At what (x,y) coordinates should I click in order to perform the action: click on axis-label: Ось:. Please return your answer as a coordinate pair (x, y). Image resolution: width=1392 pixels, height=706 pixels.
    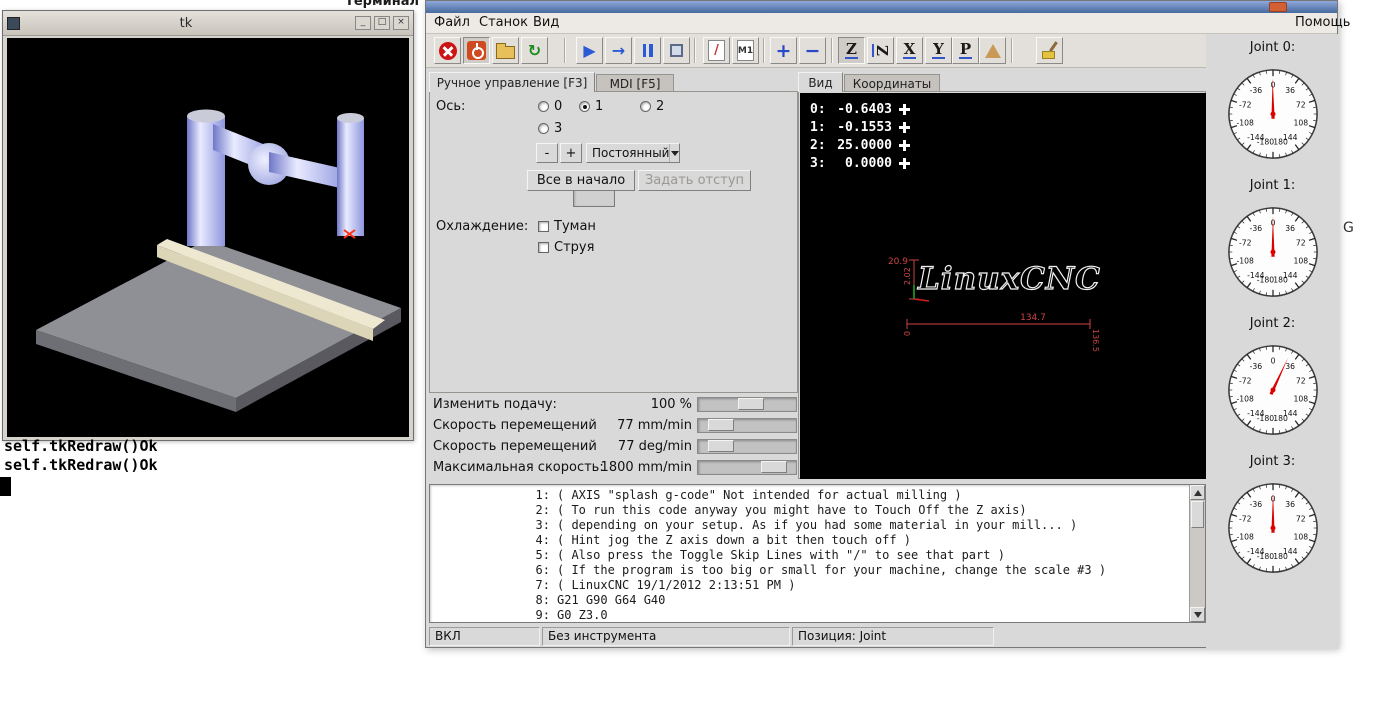
    Looking at the image, I should click on (451, 106).